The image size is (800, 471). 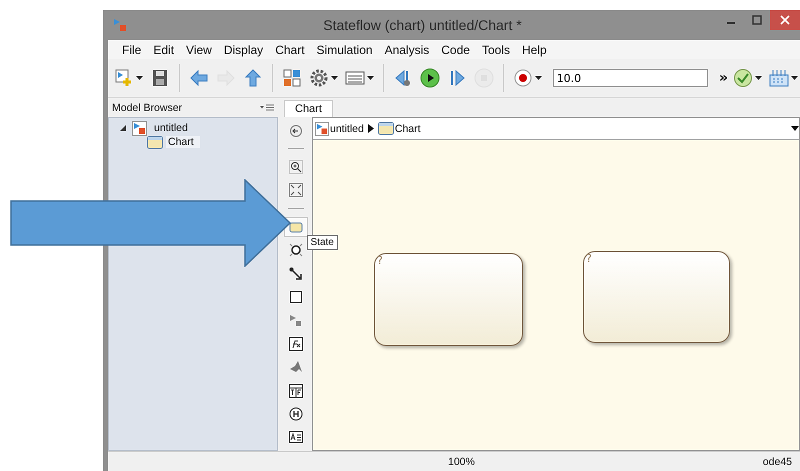 What do you see at coordinates (496, 49) in the screenshot?
I see `menu-item: Tools` at bounding box center [496, 49].